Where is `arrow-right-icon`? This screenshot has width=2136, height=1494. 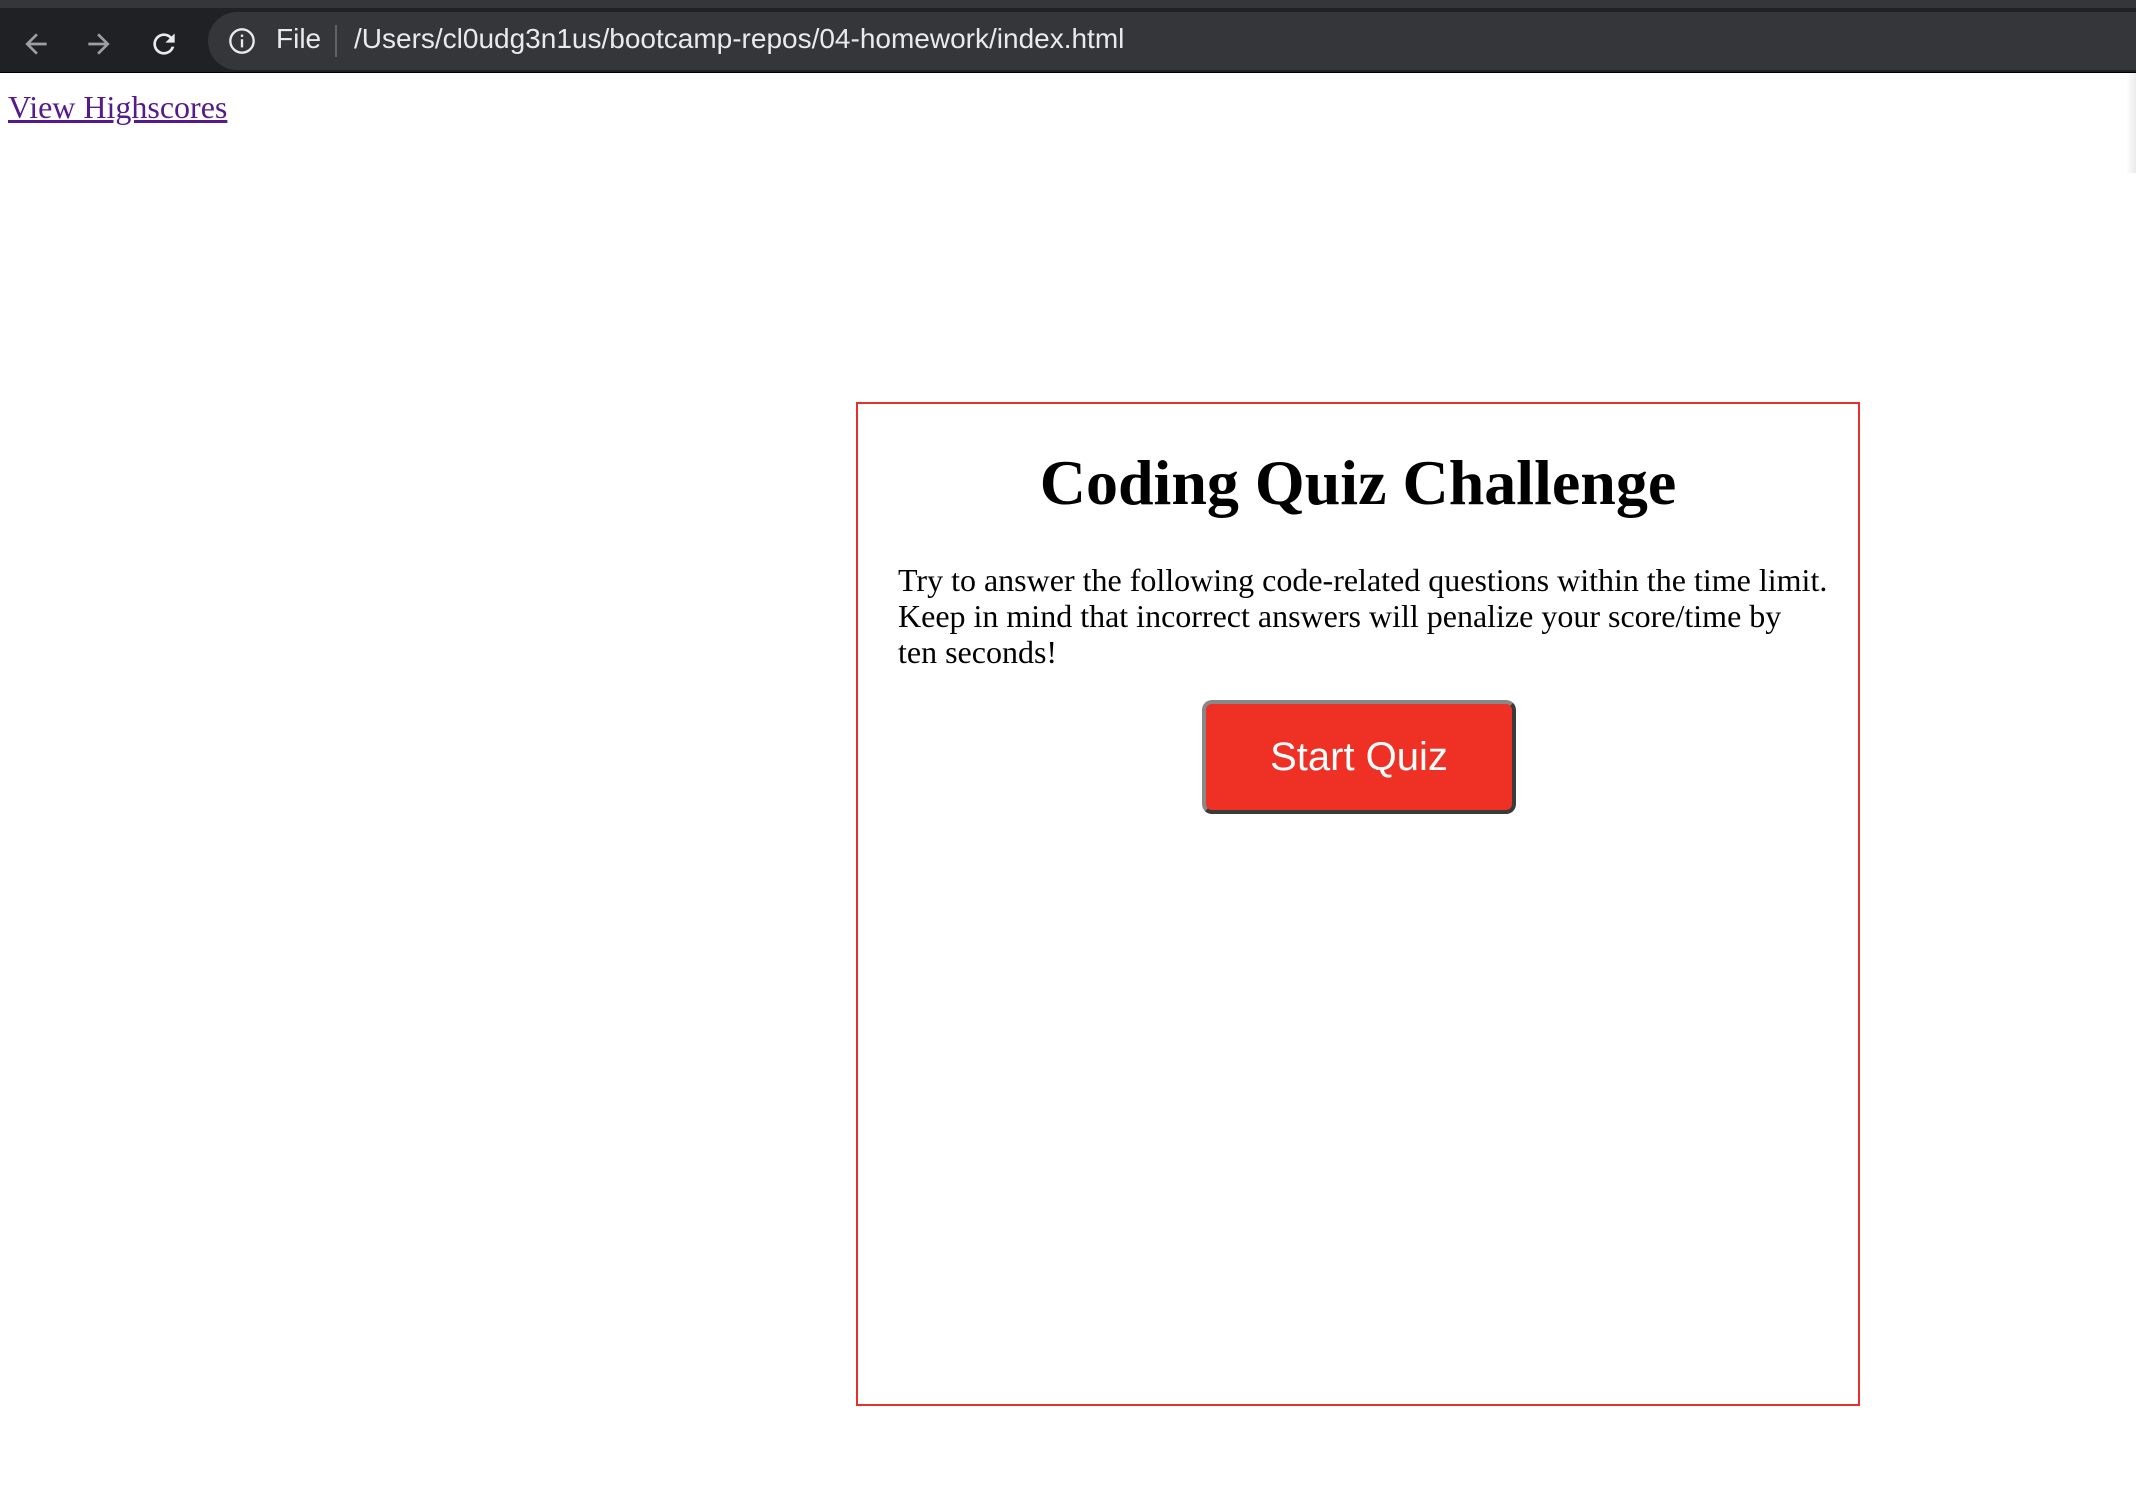 arrow-right-icon is located at coordinates (99, 44).